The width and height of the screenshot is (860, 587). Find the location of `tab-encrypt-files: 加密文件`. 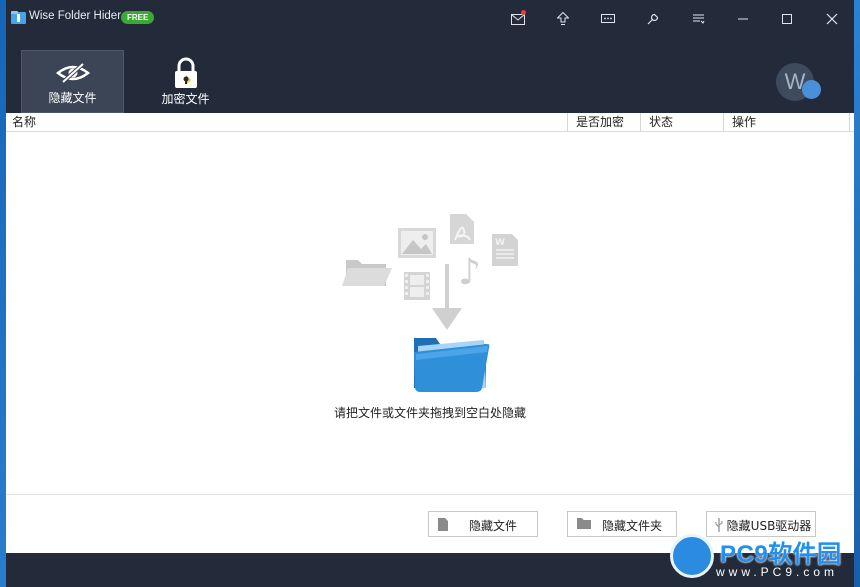

tab-encrypt-files: 加密文件 is located at coordinates (185, 81).